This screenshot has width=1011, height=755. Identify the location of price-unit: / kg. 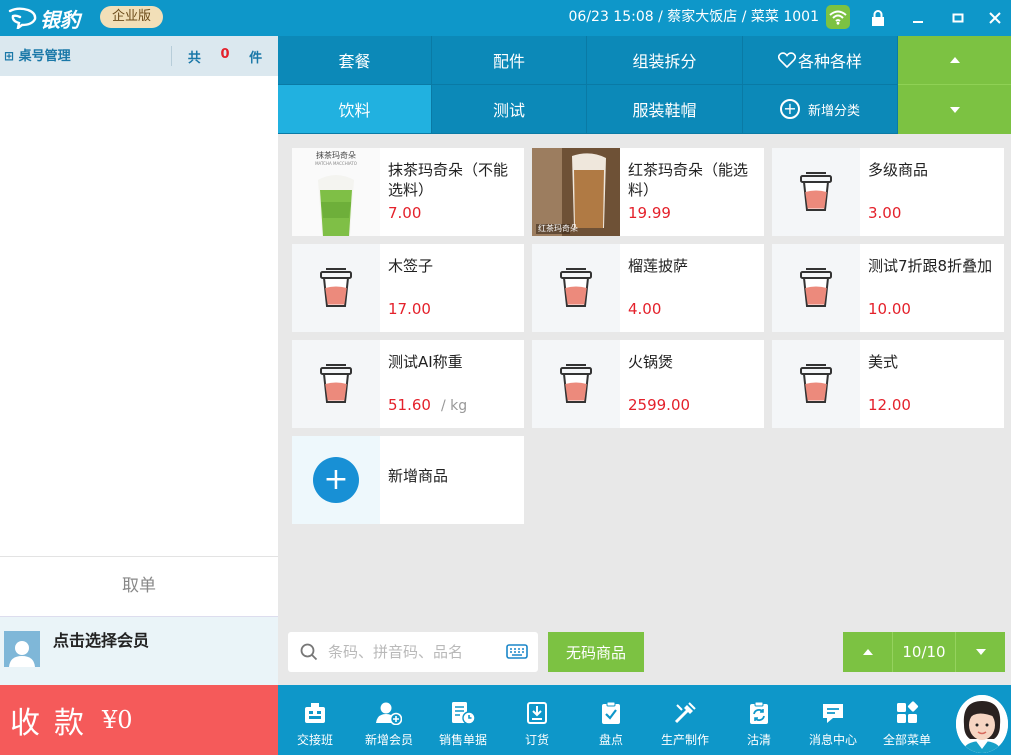
(454, 406).